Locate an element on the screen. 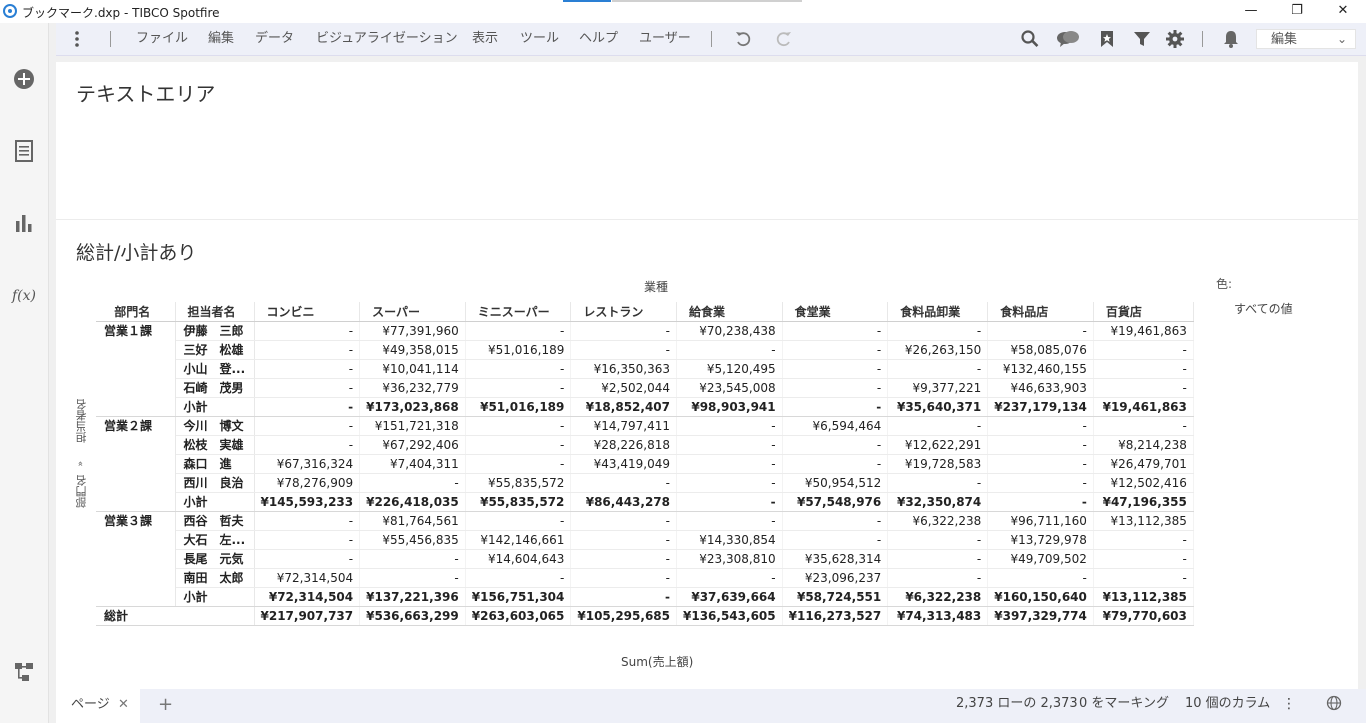 The height and width of the screenshot is (723, 1366). header-col: 食料品店 is located at coordinates (1040, 312).